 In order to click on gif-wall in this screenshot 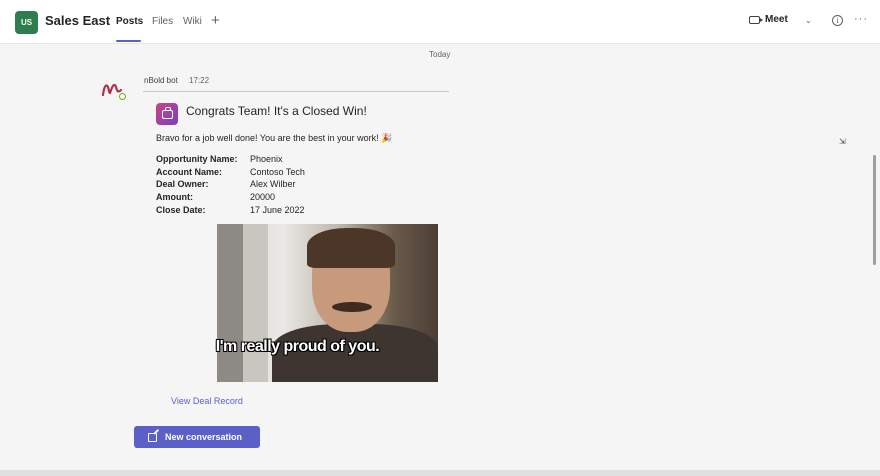, I will do `click(255, 303)`.